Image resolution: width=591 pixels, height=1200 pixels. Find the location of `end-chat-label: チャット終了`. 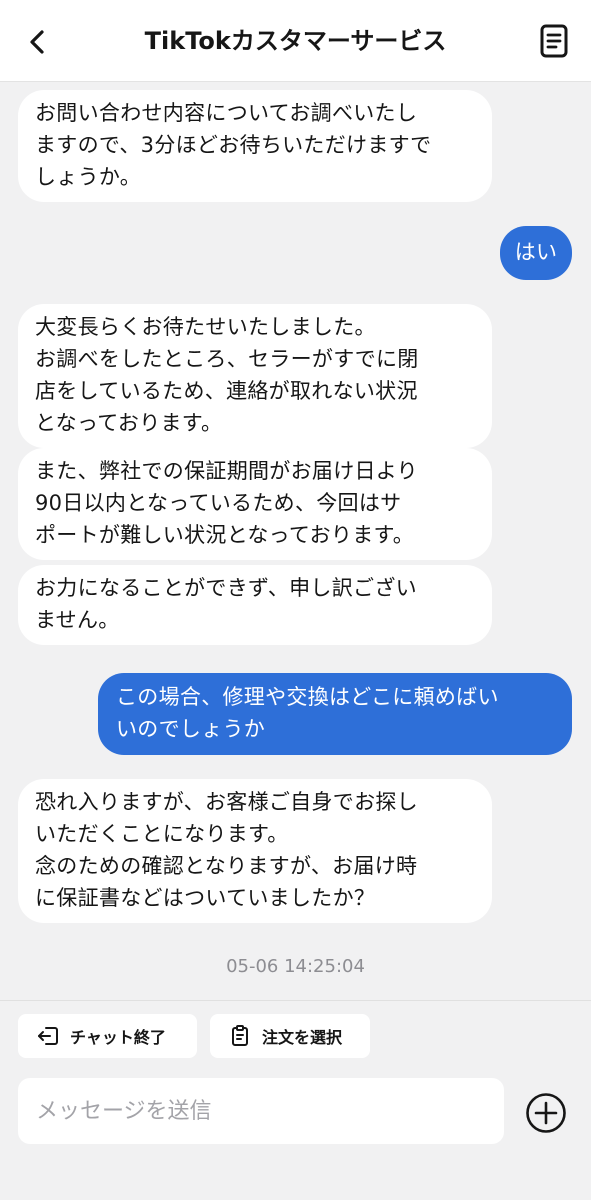

end-chat-label: チャット終了 is located at coordinates (118, 1037).